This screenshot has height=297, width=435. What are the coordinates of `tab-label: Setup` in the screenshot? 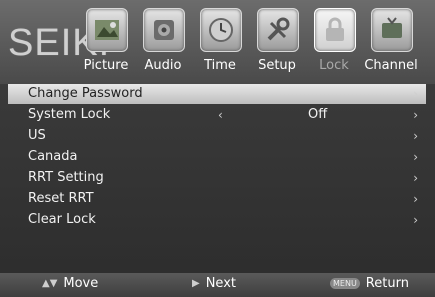 It's located at (277, 65).